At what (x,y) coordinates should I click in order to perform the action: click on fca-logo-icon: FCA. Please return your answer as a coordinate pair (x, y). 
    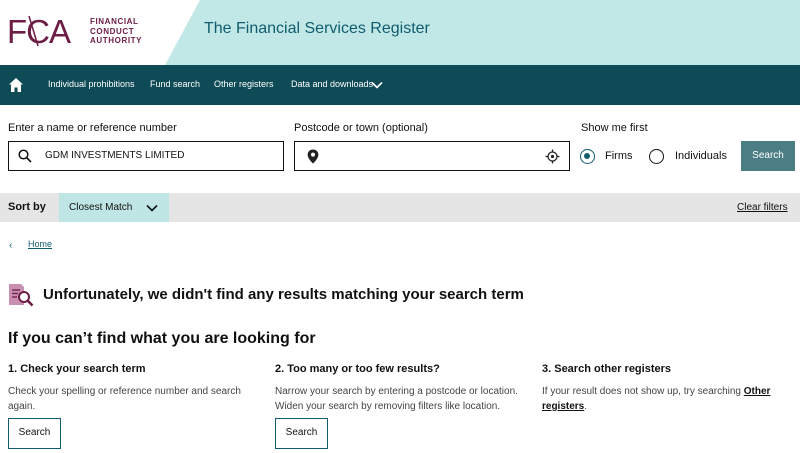
    Looking at the image, I should click on (39, 31).